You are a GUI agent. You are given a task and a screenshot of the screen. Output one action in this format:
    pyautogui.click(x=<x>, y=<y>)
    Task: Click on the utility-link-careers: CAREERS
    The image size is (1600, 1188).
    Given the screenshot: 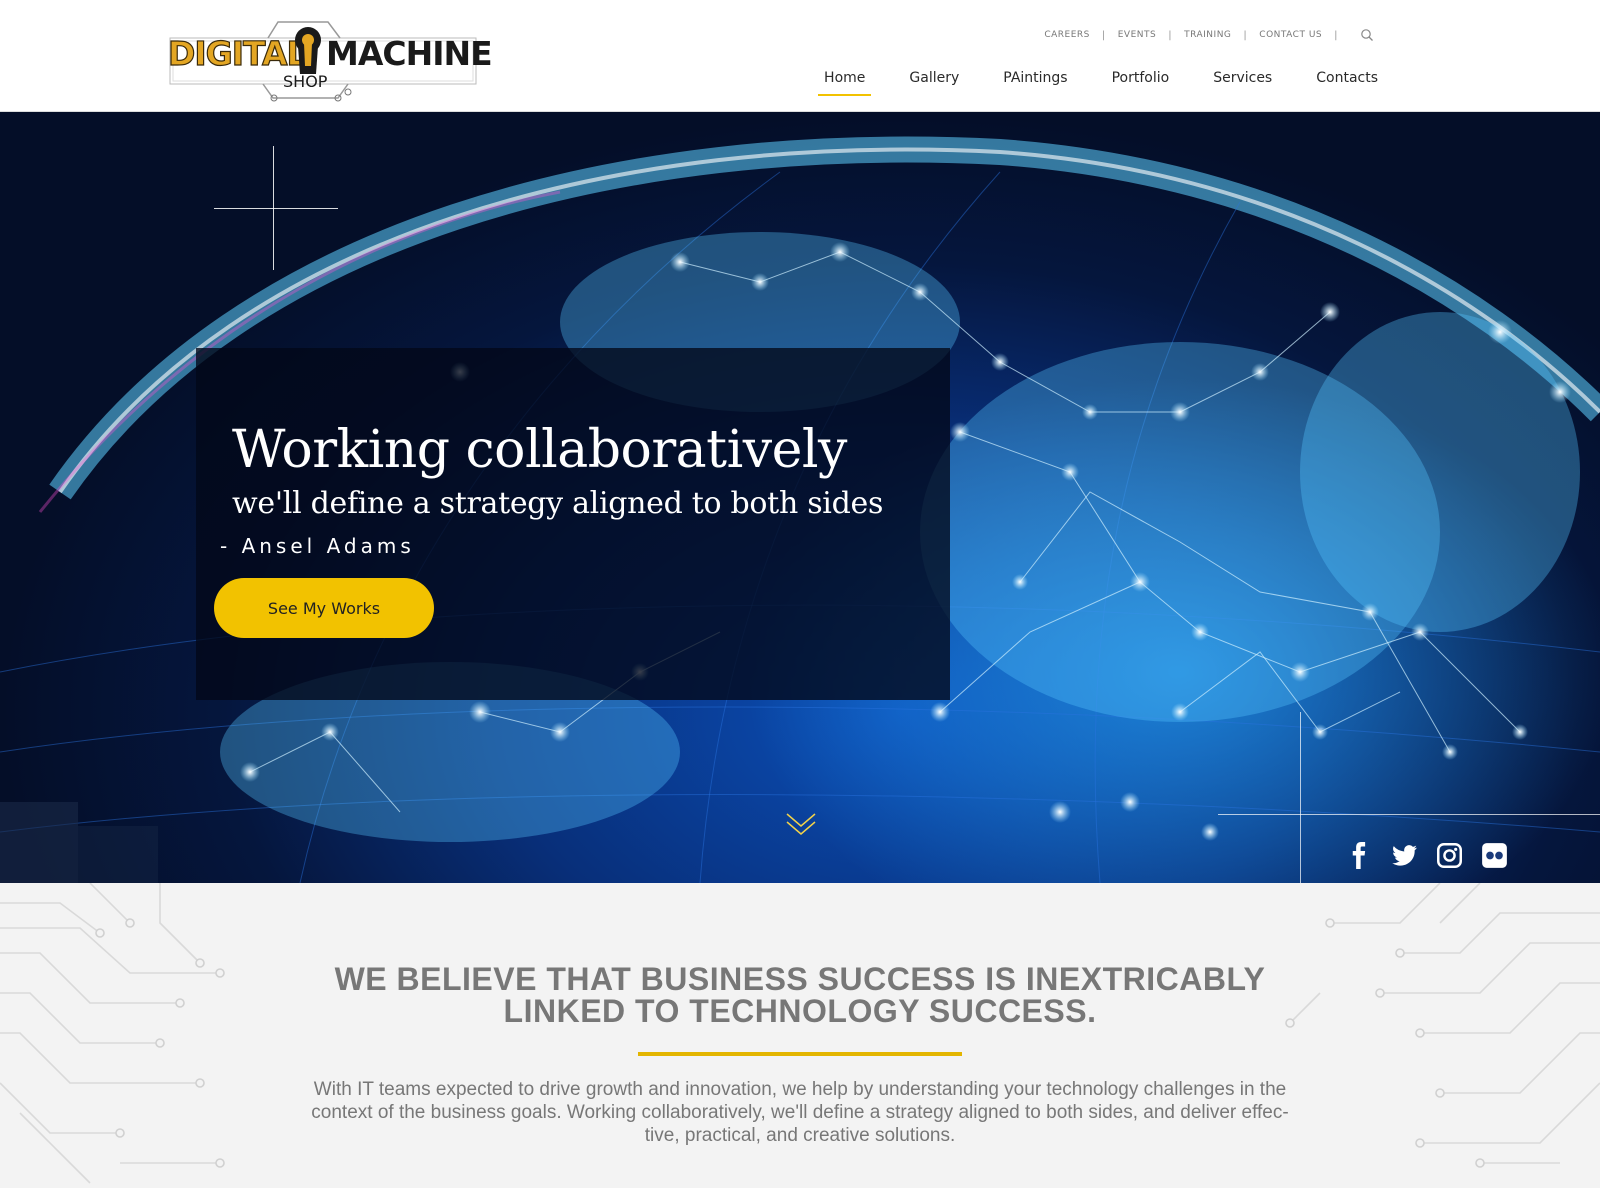 What is the action you would take?
    pyautogui.click(x=1067, y=35)
    